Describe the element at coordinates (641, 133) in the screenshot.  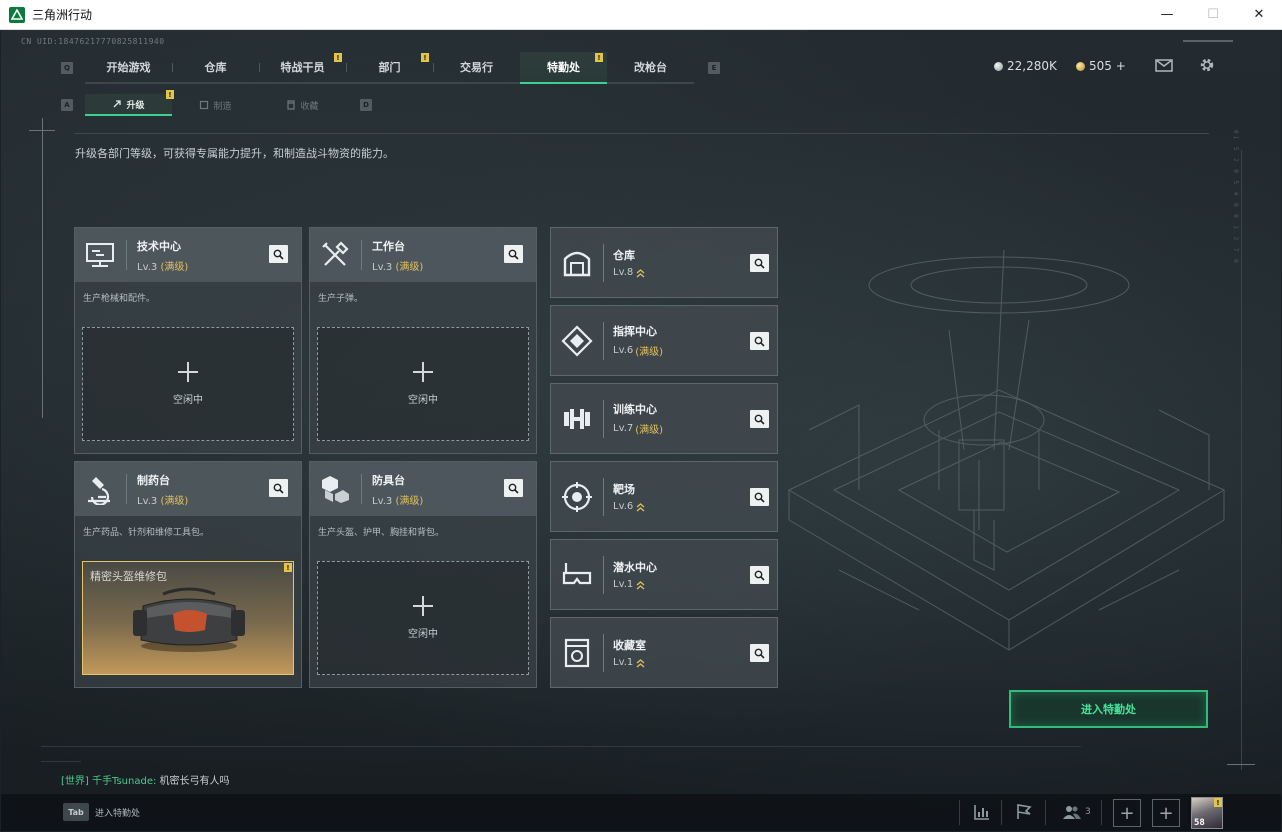
I see `page-divider` at that location.